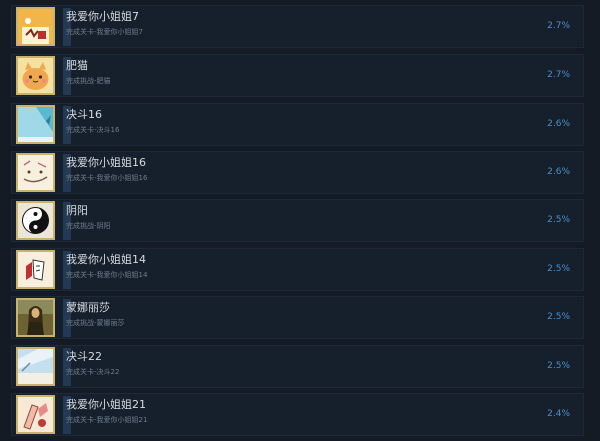 Image resolution: width=600 pixels, height=441 pixels. What do you see at coordinates (35, 317) in the screenshot?
I see `mona-lisa-icon` at bounding box center [35, 317].